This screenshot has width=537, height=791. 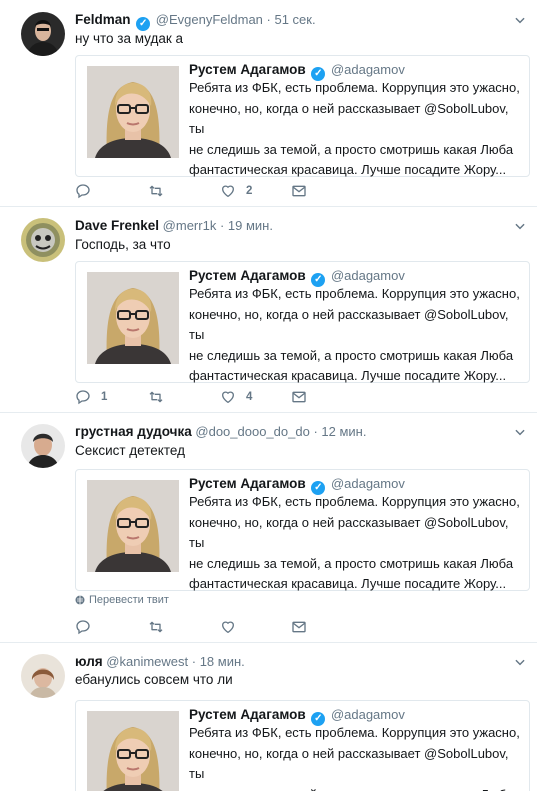 What do you see at coordinates (246, 225) in the screenshot?
I see `tweet-time: · 19 мин.` at bounding box center [246, 225].